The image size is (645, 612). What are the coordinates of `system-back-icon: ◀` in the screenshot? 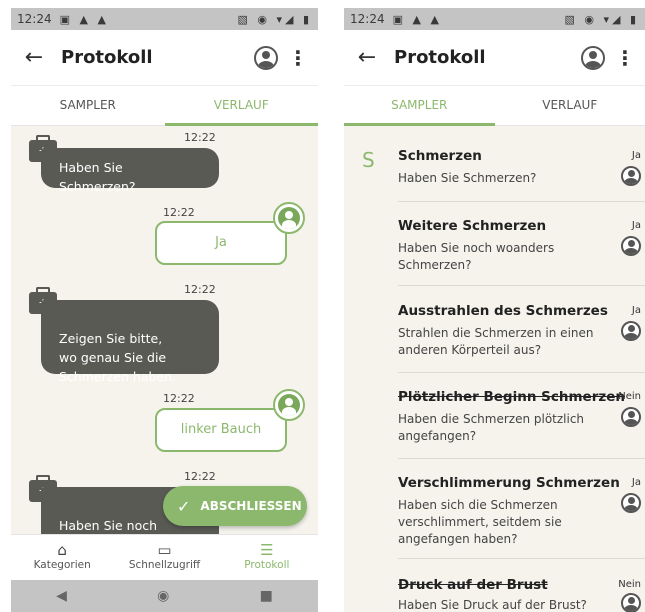 It's located at (61, 596).